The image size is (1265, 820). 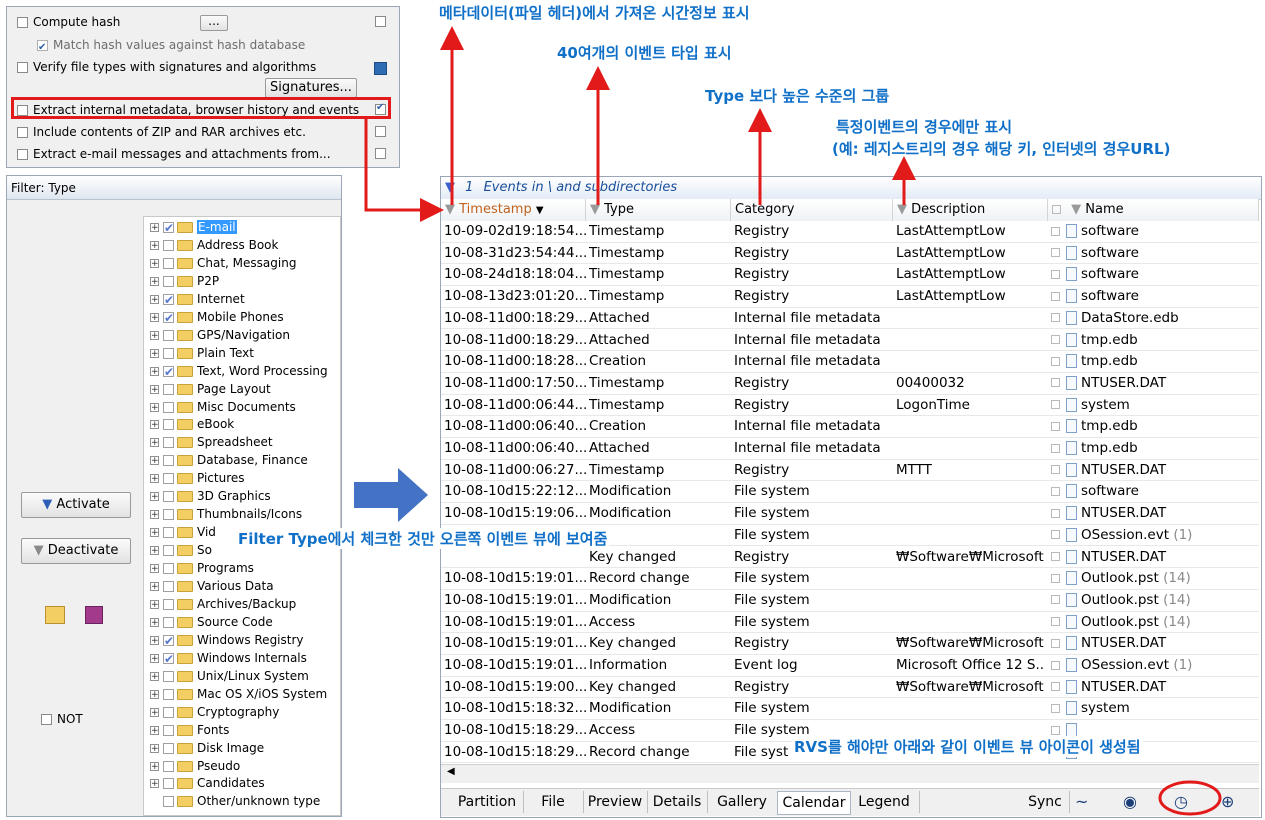 I want to click on arrow-metadata-to-events, so click(x=404, y=170).